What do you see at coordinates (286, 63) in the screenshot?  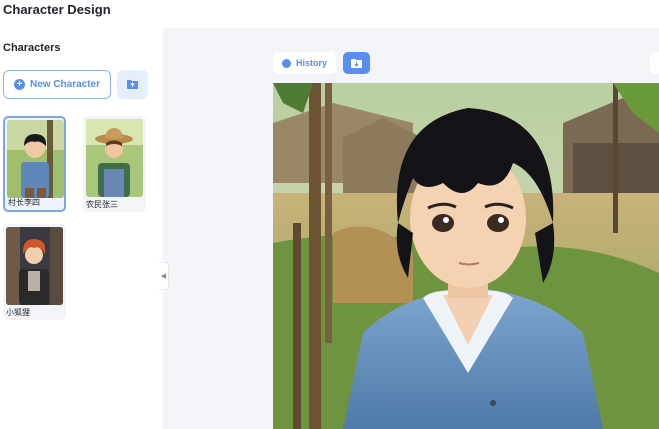 I see `history-dot-icon` at bounding box center [286, 63].